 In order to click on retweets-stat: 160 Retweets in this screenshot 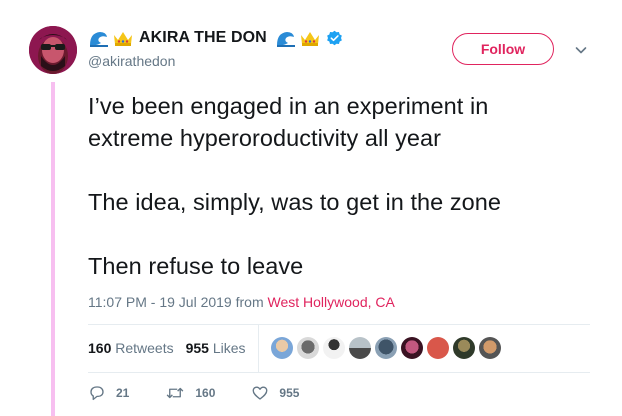, I will do `click(131, 348)`.